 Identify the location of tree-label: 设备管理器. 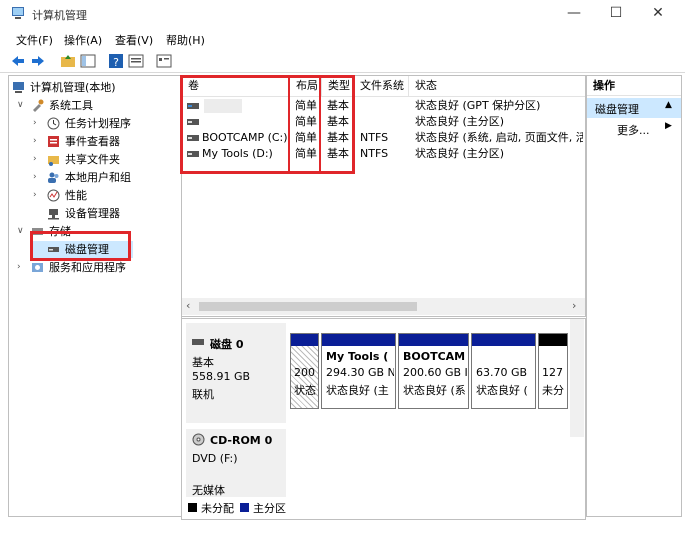
(92, 213).